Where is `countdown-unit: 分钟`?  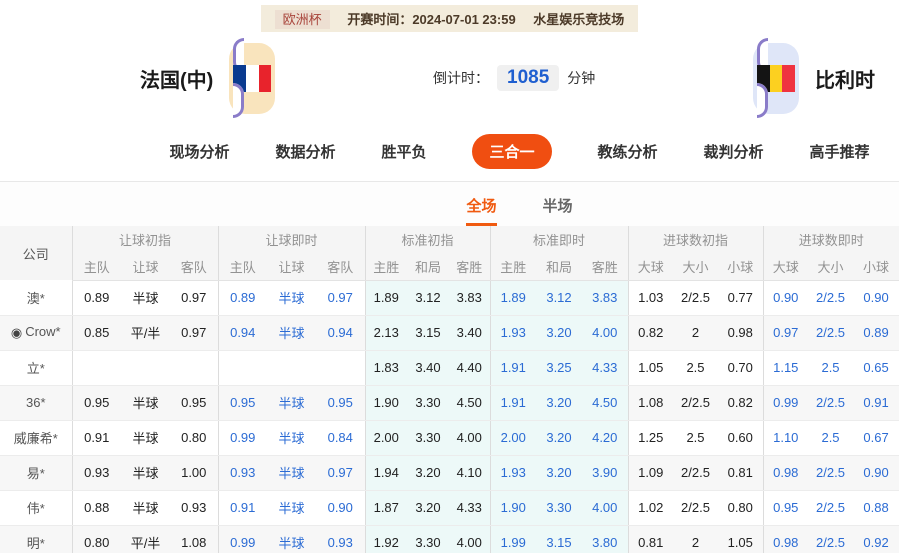 countdown-unit: 分钟 is located at coordinates (581, 78).